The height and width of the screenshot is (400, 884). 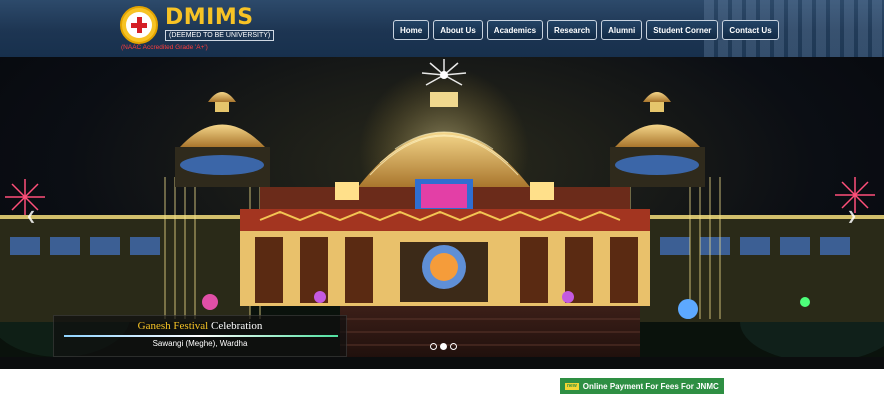 I want to click on nav-about-us: About Us, so click(x=458, y=30).